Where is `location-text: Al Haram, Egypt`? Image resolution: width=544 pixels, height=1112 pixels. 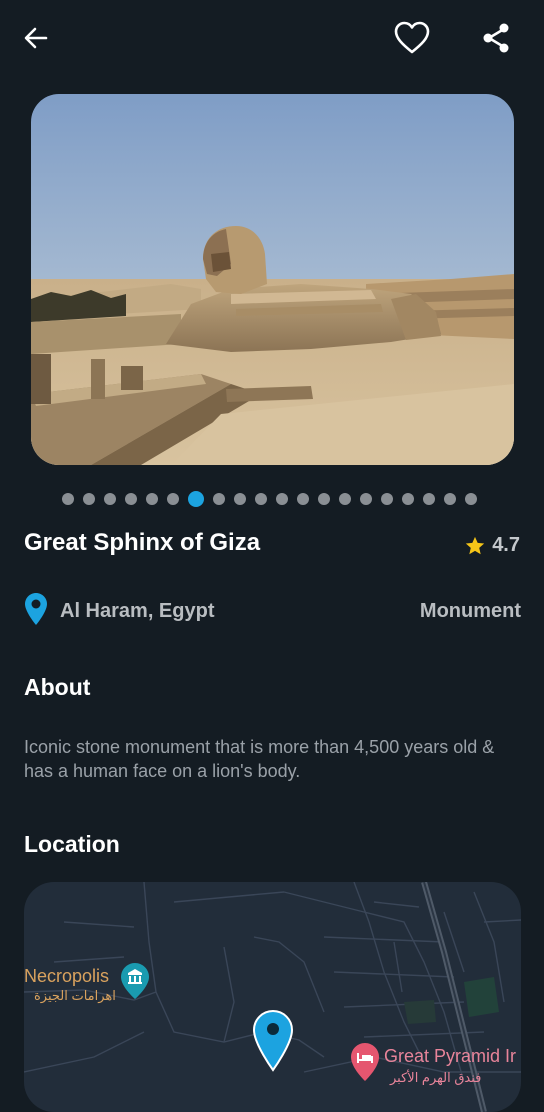
location-text: Al Haram, Egypt is located at coordinates (137, 611).